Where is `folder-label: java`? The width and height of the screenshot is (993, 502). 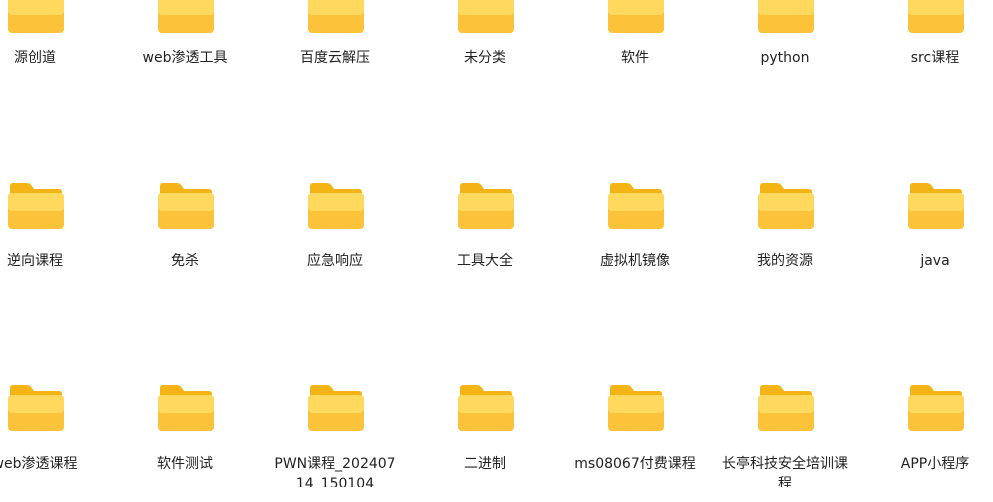 folder-label: java is located at coordinates (935, 261).